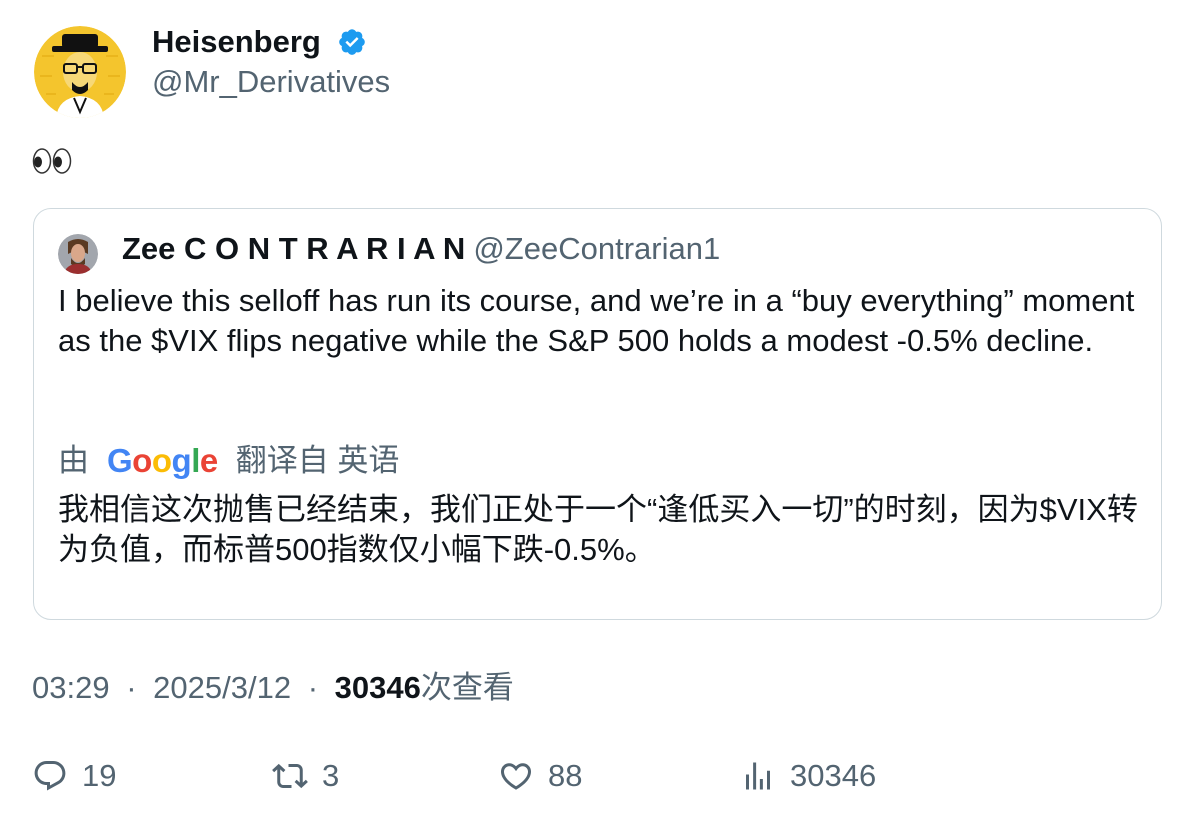 This screenshot has width=1196, height=822. What do you see at coordinates (271, 82) in the screenshot?
I see `author-handle: @Mr_Derivatives` at bounding box center [271, 82].